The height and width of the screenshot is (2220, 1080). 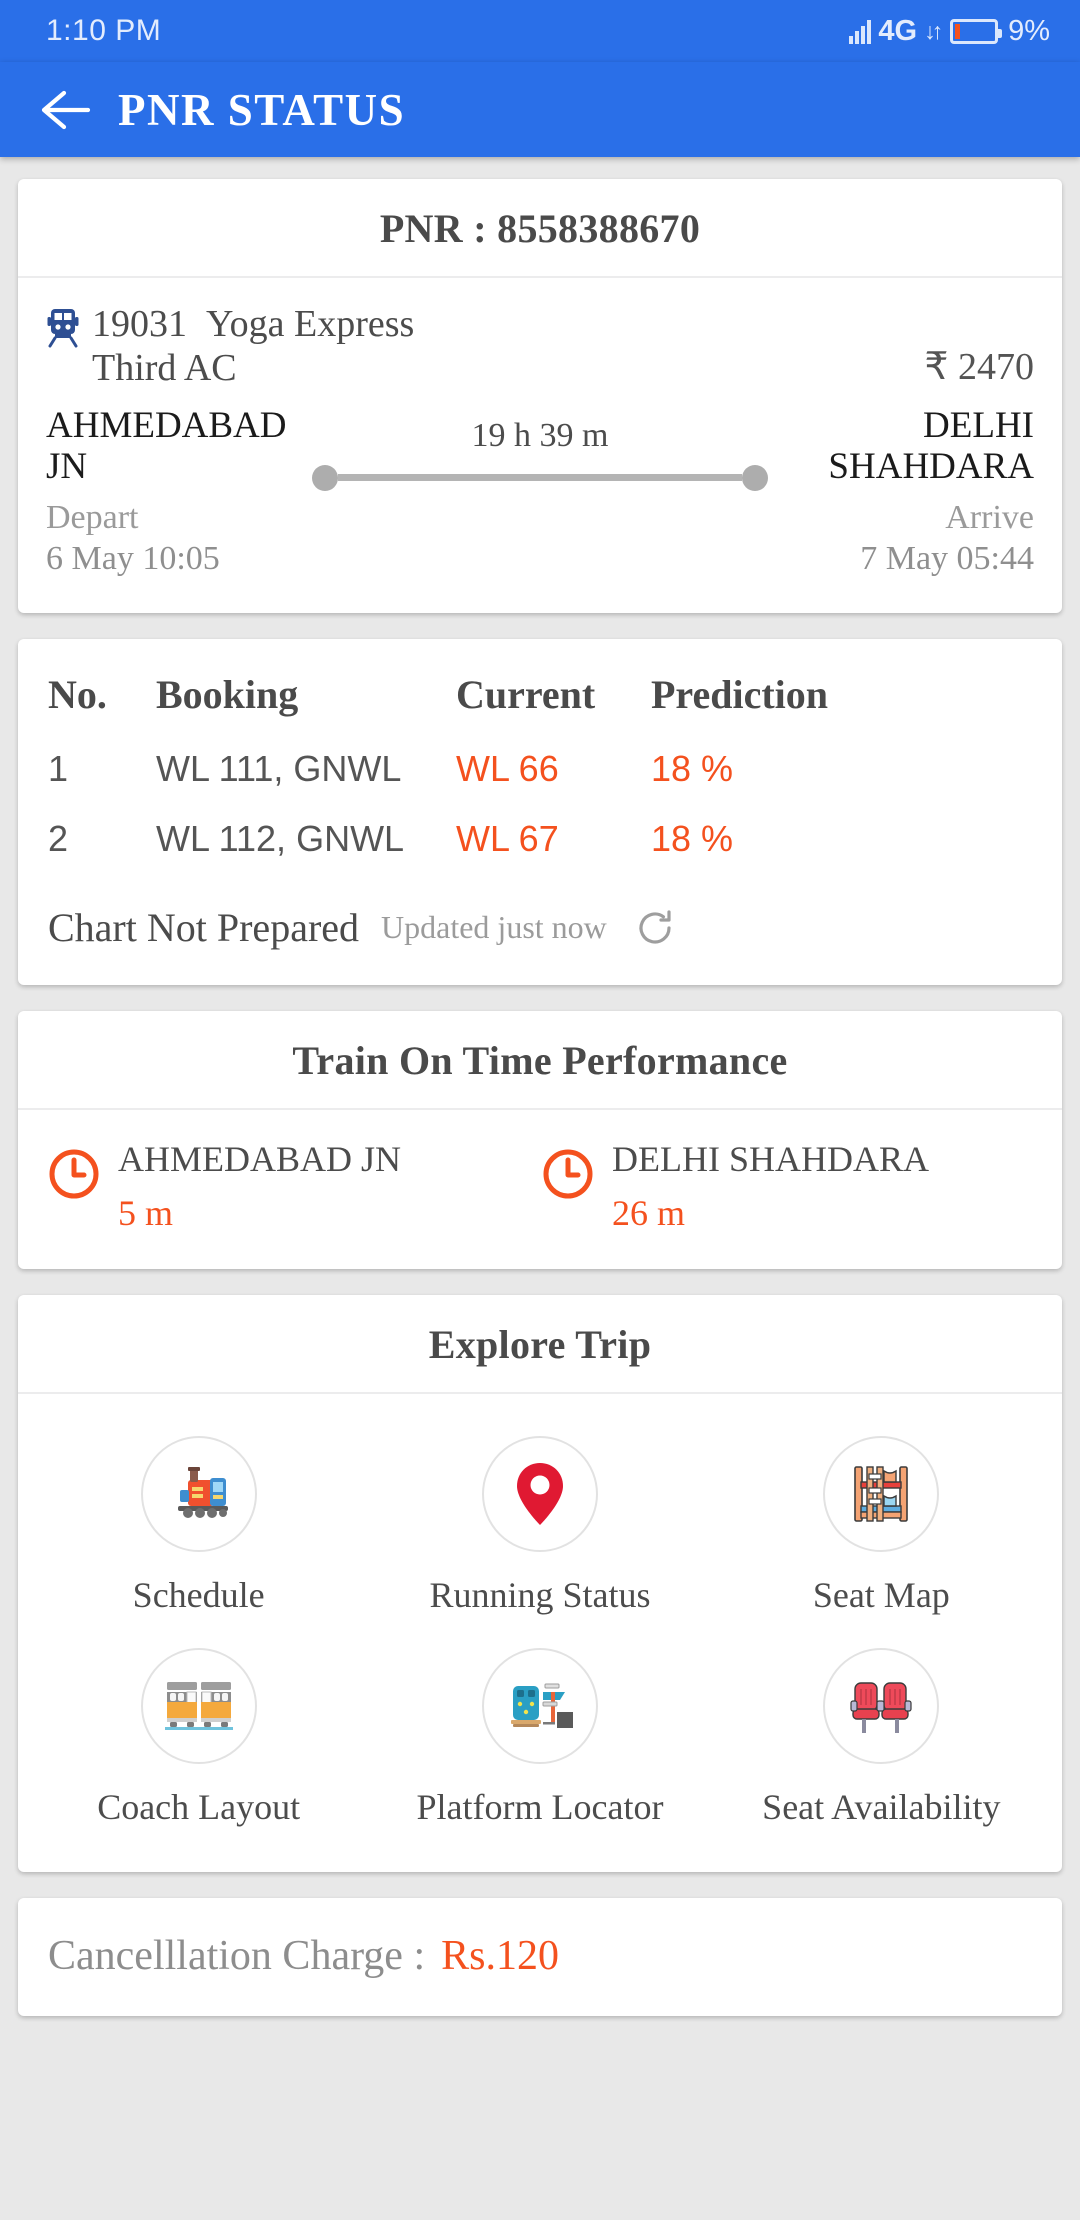 I want to click on row-number: 2, so click(x=58, y=839).